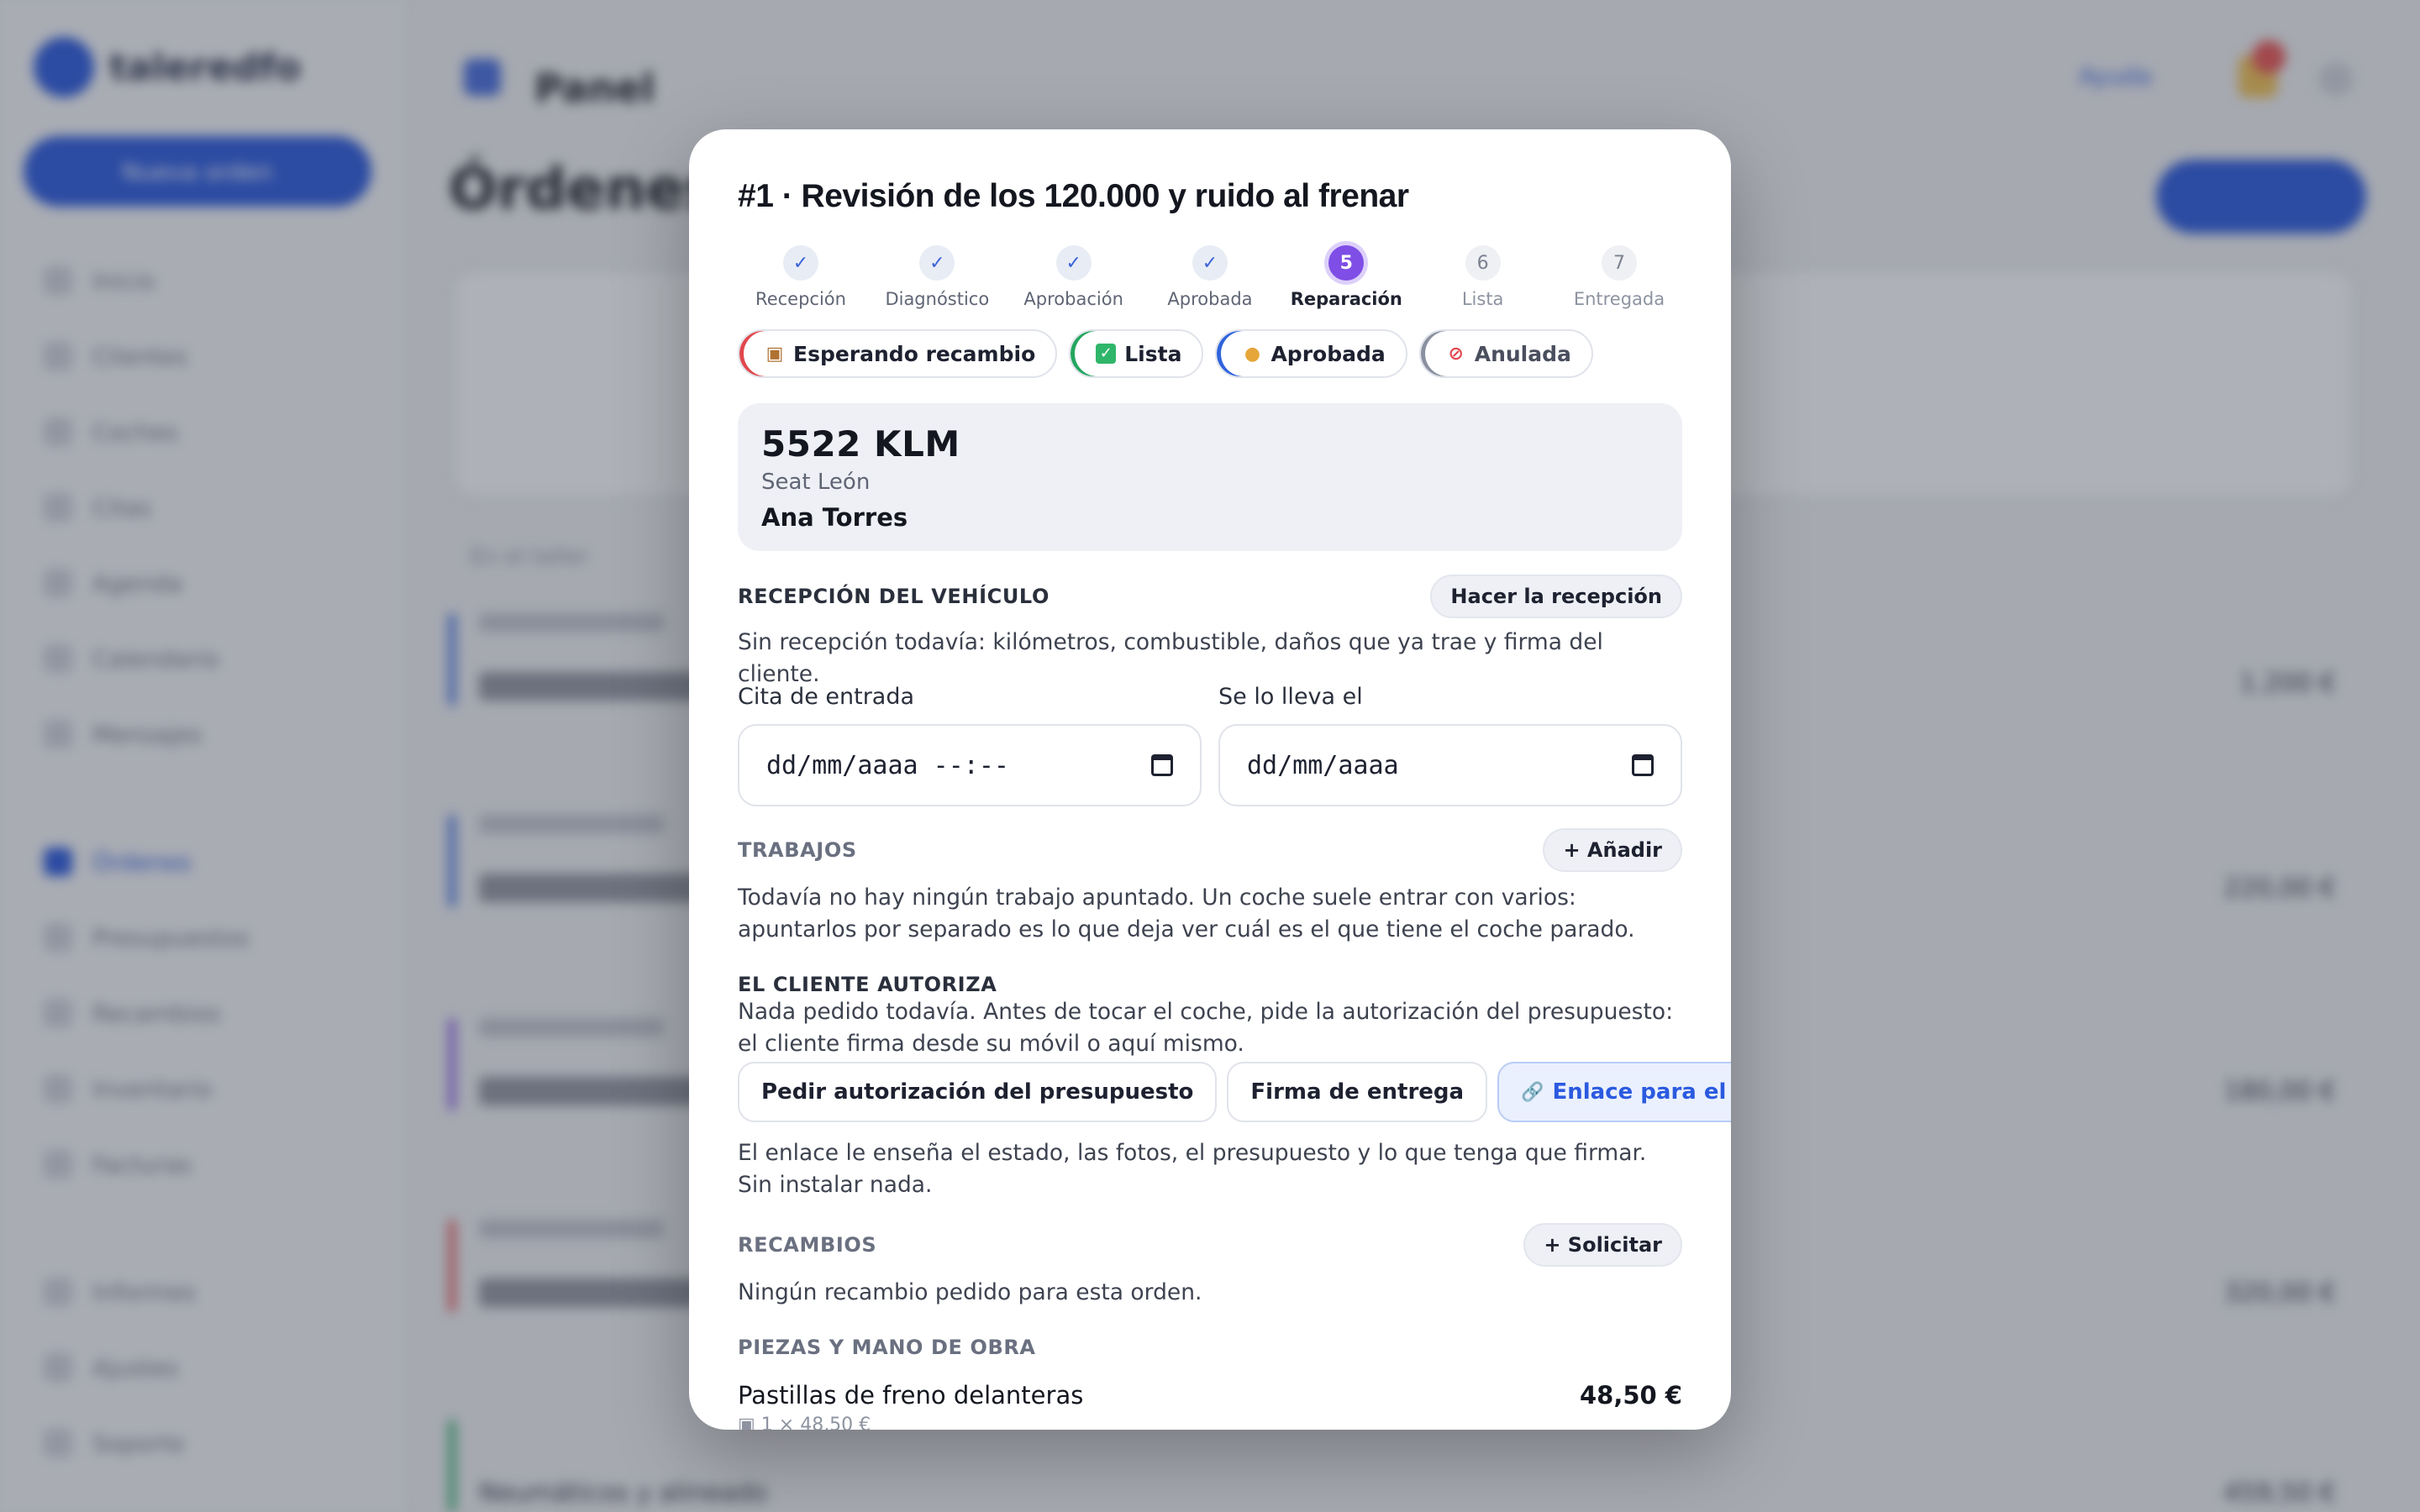 The height and width of the screenshot is (1512, 2420). I want to click on section-heading-jobs: TRABAJOS, so click(797, 850).